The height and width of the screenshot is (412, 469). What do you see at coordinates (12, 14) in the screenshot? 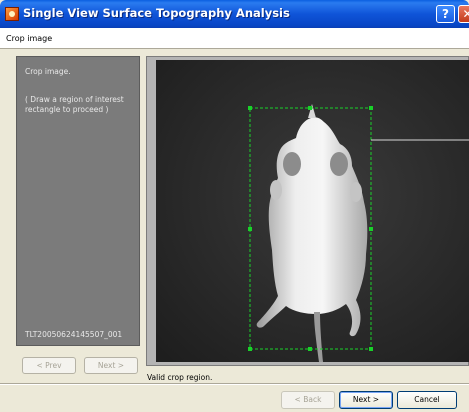
I see `app-logo-icon` at bounding box center [12, 14].